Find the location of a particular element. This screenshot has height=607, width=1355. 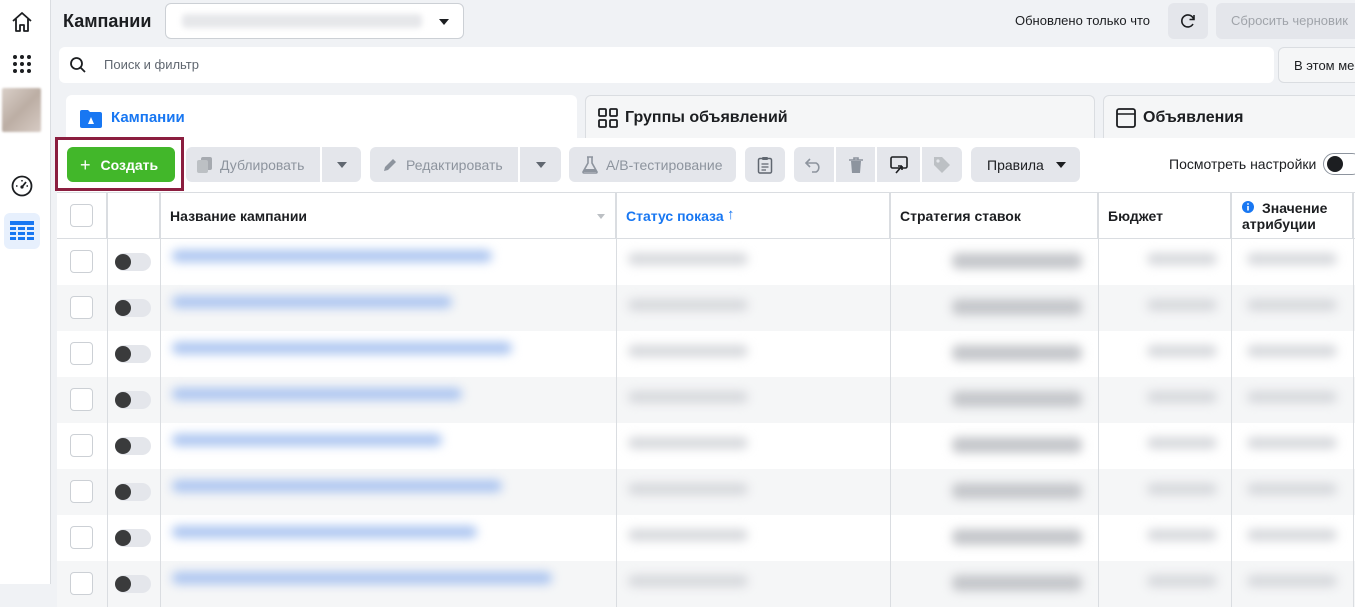

tag-button is located at coordinates (942, 164).